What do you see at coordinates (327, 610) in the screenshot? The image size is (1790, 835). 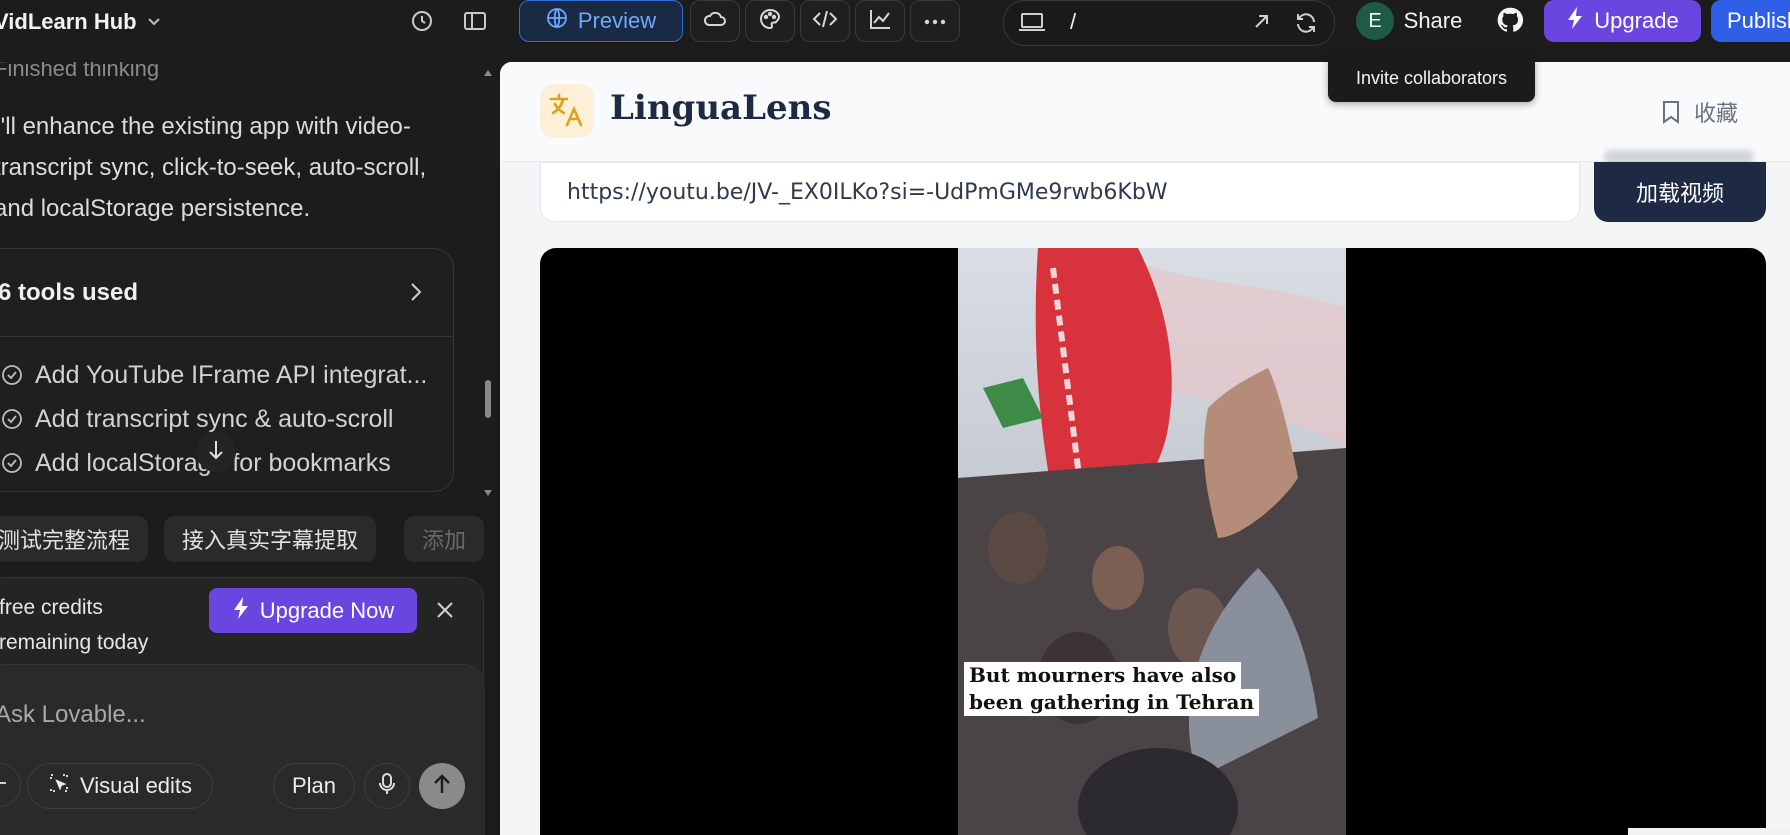 I see `upgrade-now-label: Upgrade Now` at bounding box center [327, 610].